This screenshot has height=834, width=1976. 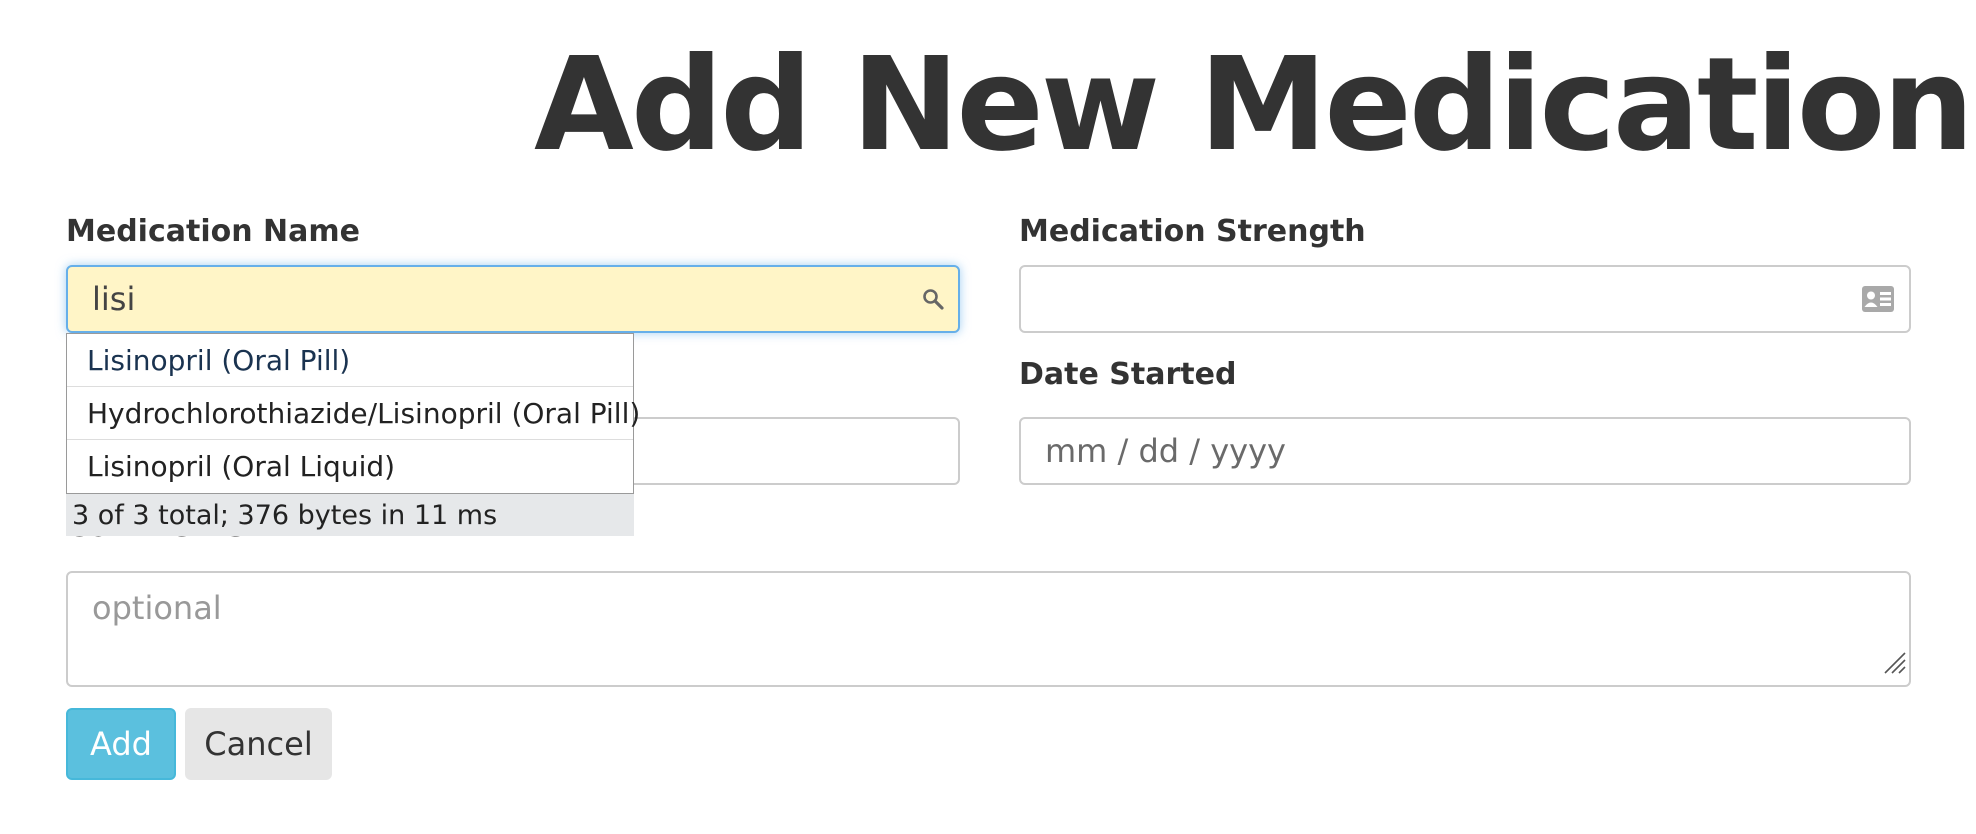 I want to click on comments-textarea: optional, so click(x=988, y=629).